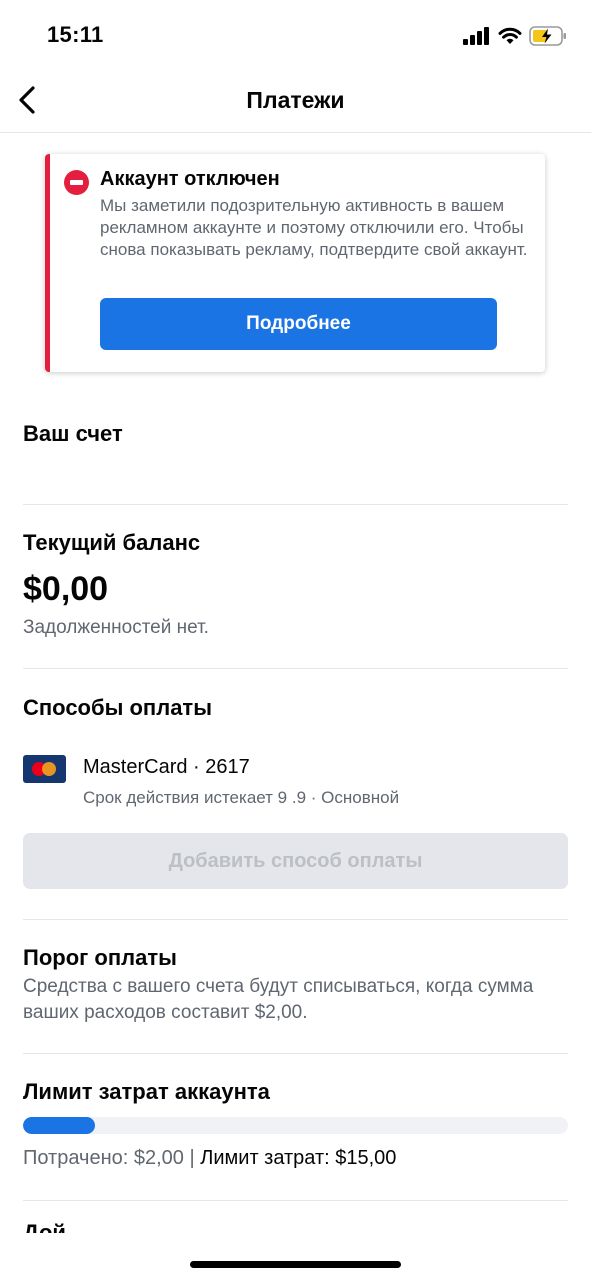 The image size is (591, 1280). I want to click on card-name: MasterCard · 2617, so click(166, 767).